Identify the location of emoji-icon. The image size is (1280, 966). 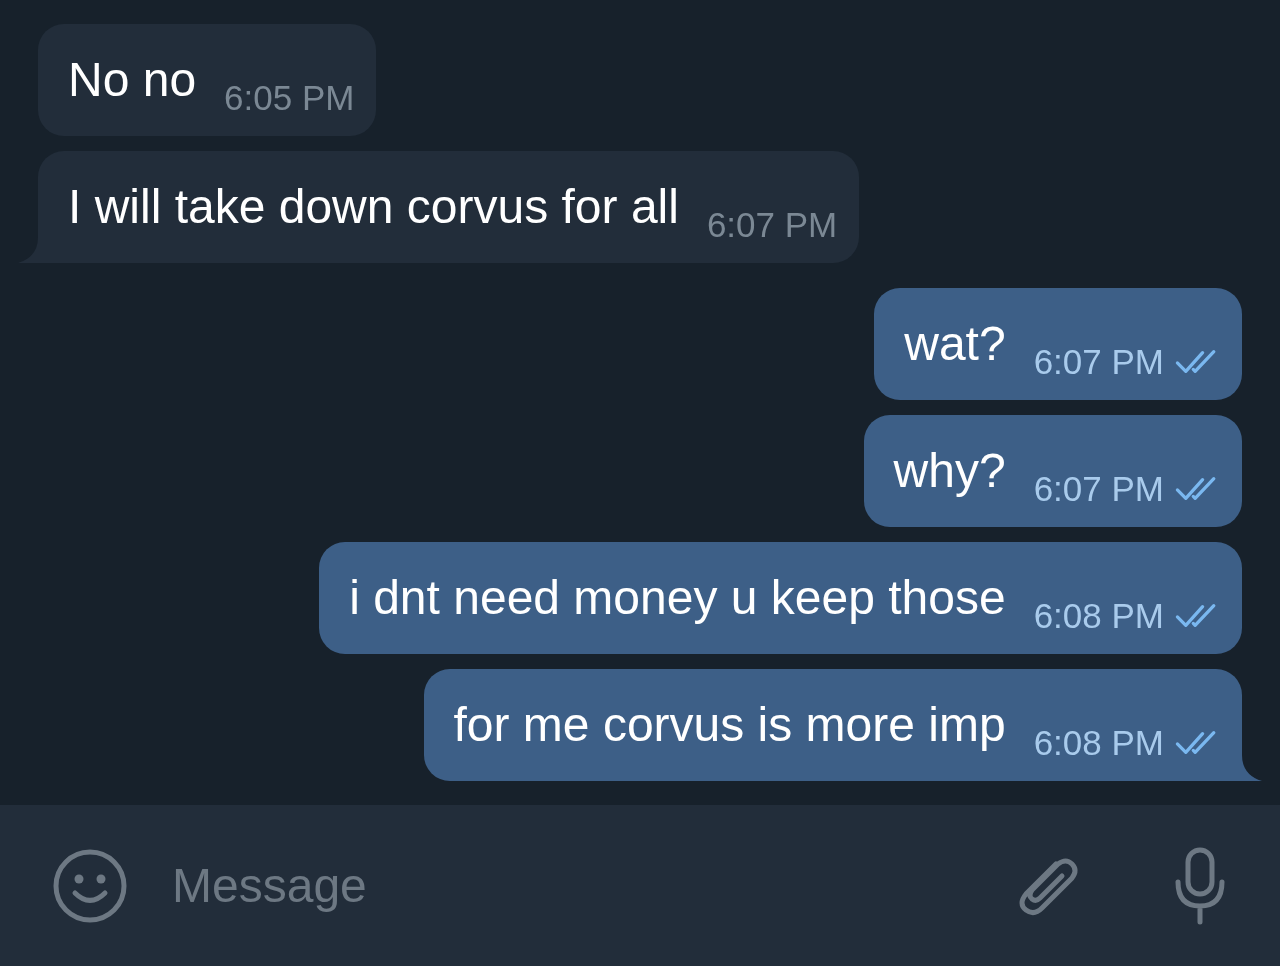
(90, 885).